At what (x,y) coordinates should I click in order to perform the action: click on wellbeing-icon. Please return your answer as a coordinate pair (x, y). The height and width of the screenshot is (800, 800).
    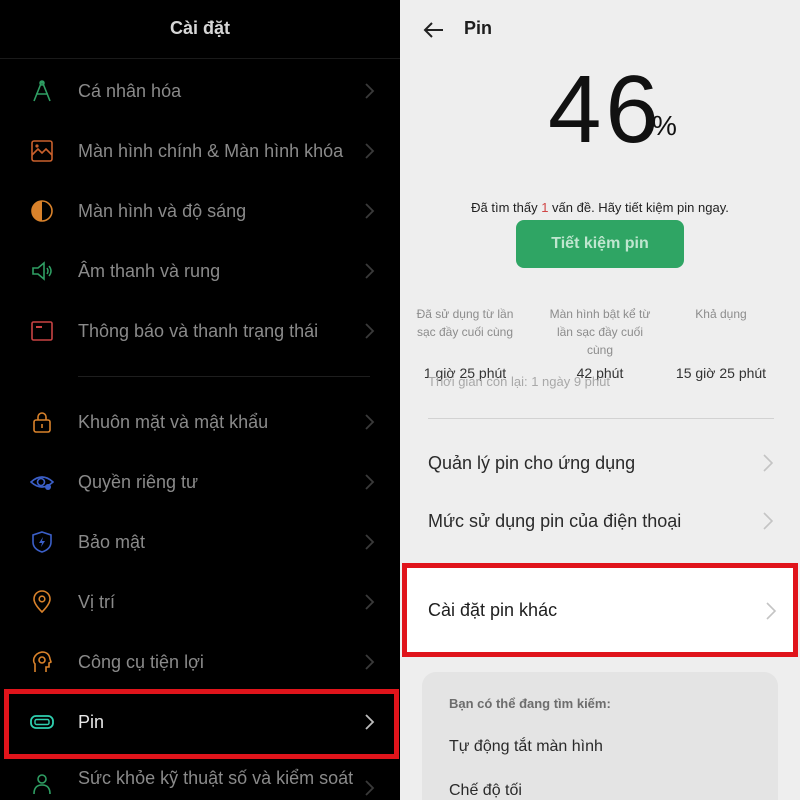
    Looking at the image, I should click on (42, 784).